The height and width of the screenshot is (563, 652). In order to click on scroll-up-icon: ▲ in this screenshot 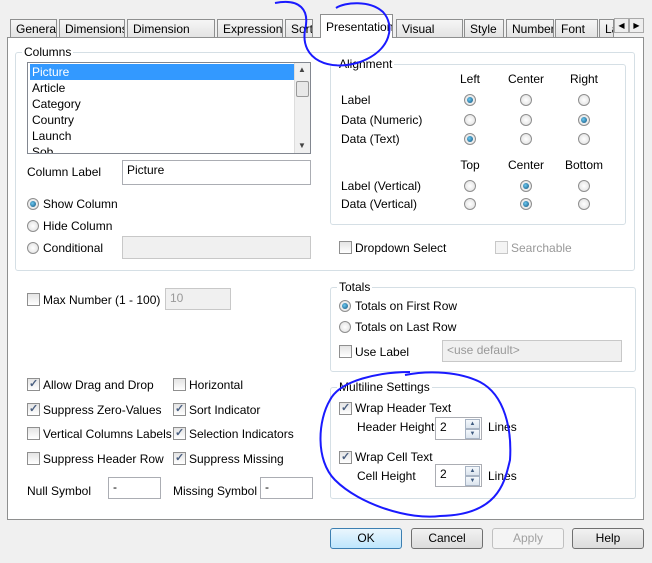, I will do `click(302, 69)`.